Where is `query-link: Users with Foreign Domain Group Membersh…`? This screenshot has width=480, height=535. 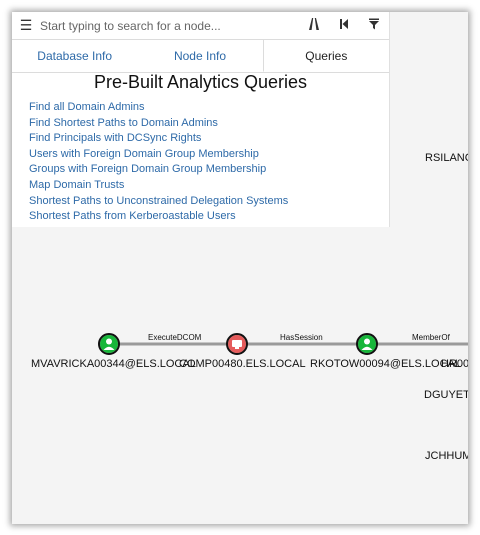 query-link: Users with Foreign Domain Group Membersh… is located at coordinates (158, 155).